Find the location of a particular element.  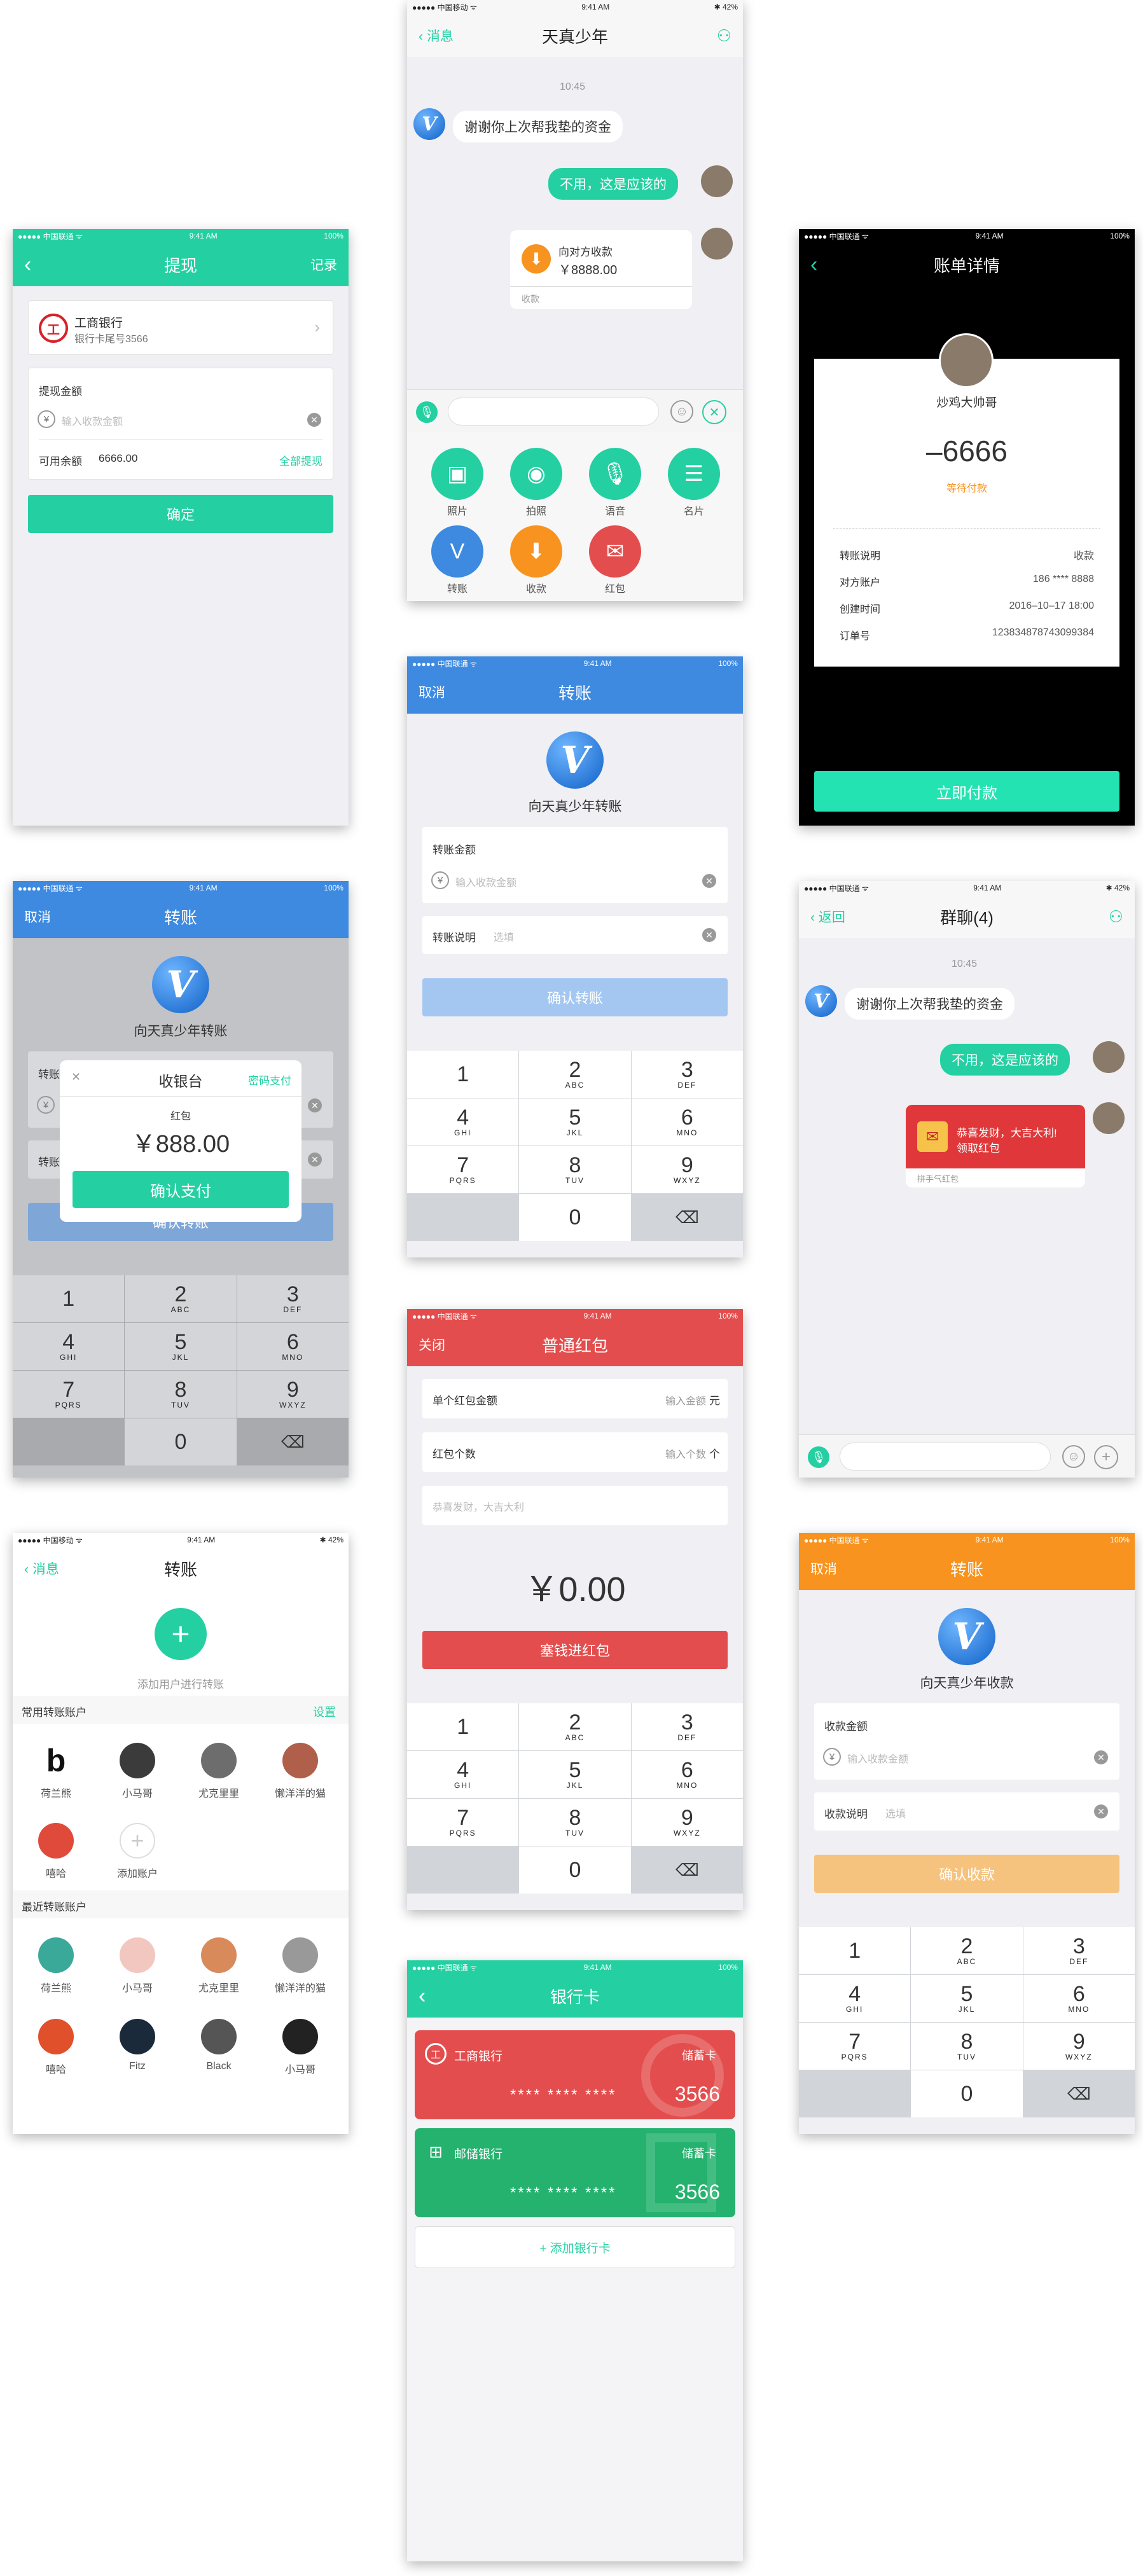

photo-tool: ▣ is located at coordinates (457, 474).